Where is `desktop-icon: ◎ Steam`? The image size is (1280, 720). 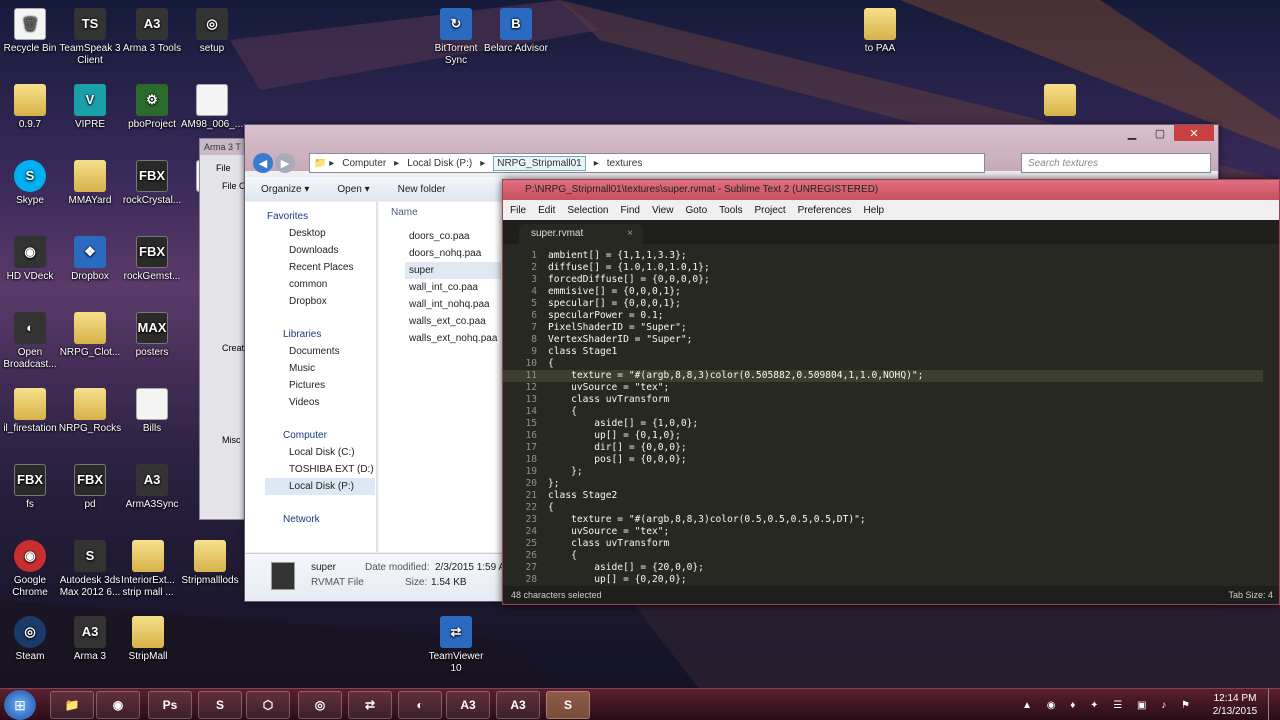 desktop-icon: ◎ Steam is located at coordinates (31, 639).